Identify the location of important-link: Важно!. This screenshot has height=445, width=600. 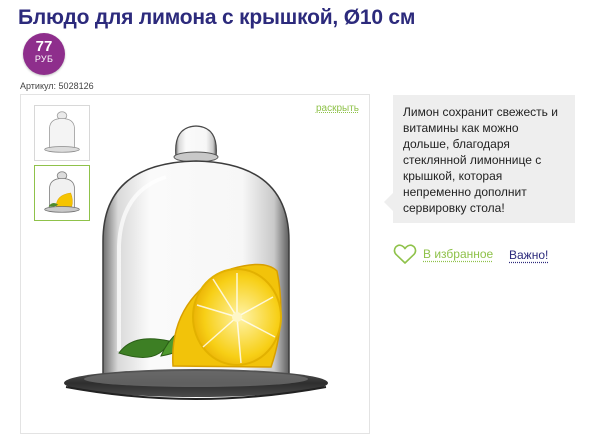
(528, 255).